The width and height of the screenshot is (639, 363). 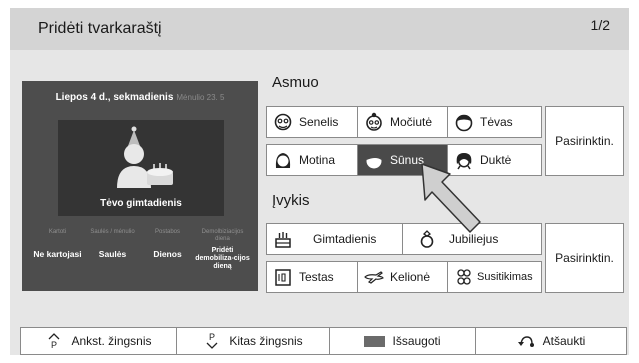 What do you see at coordinates (464, 161) in the screenshot?
I see `daughter-icon` at bounding box center [464, 161].